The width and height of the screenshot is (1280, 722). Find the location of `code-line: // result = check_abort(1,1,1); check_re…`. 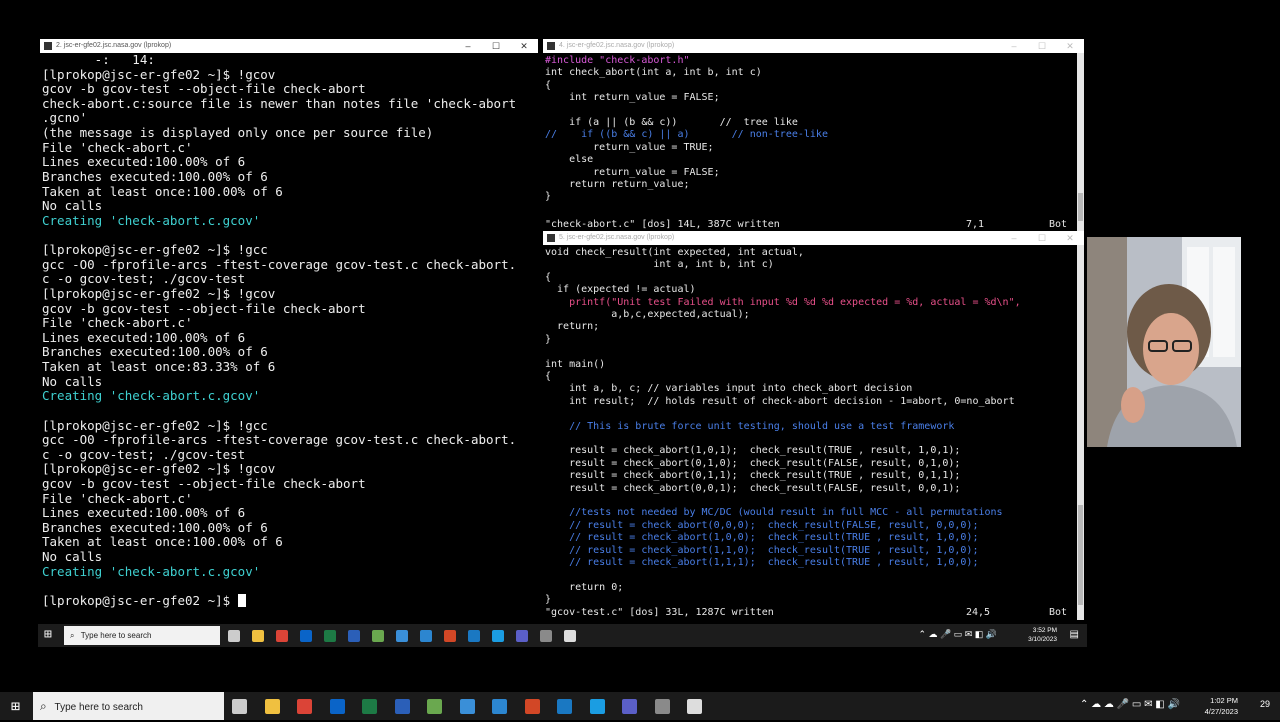

code-line: // result = check_abort(1,1,1); check_re… is located at coordinates (762, 562).